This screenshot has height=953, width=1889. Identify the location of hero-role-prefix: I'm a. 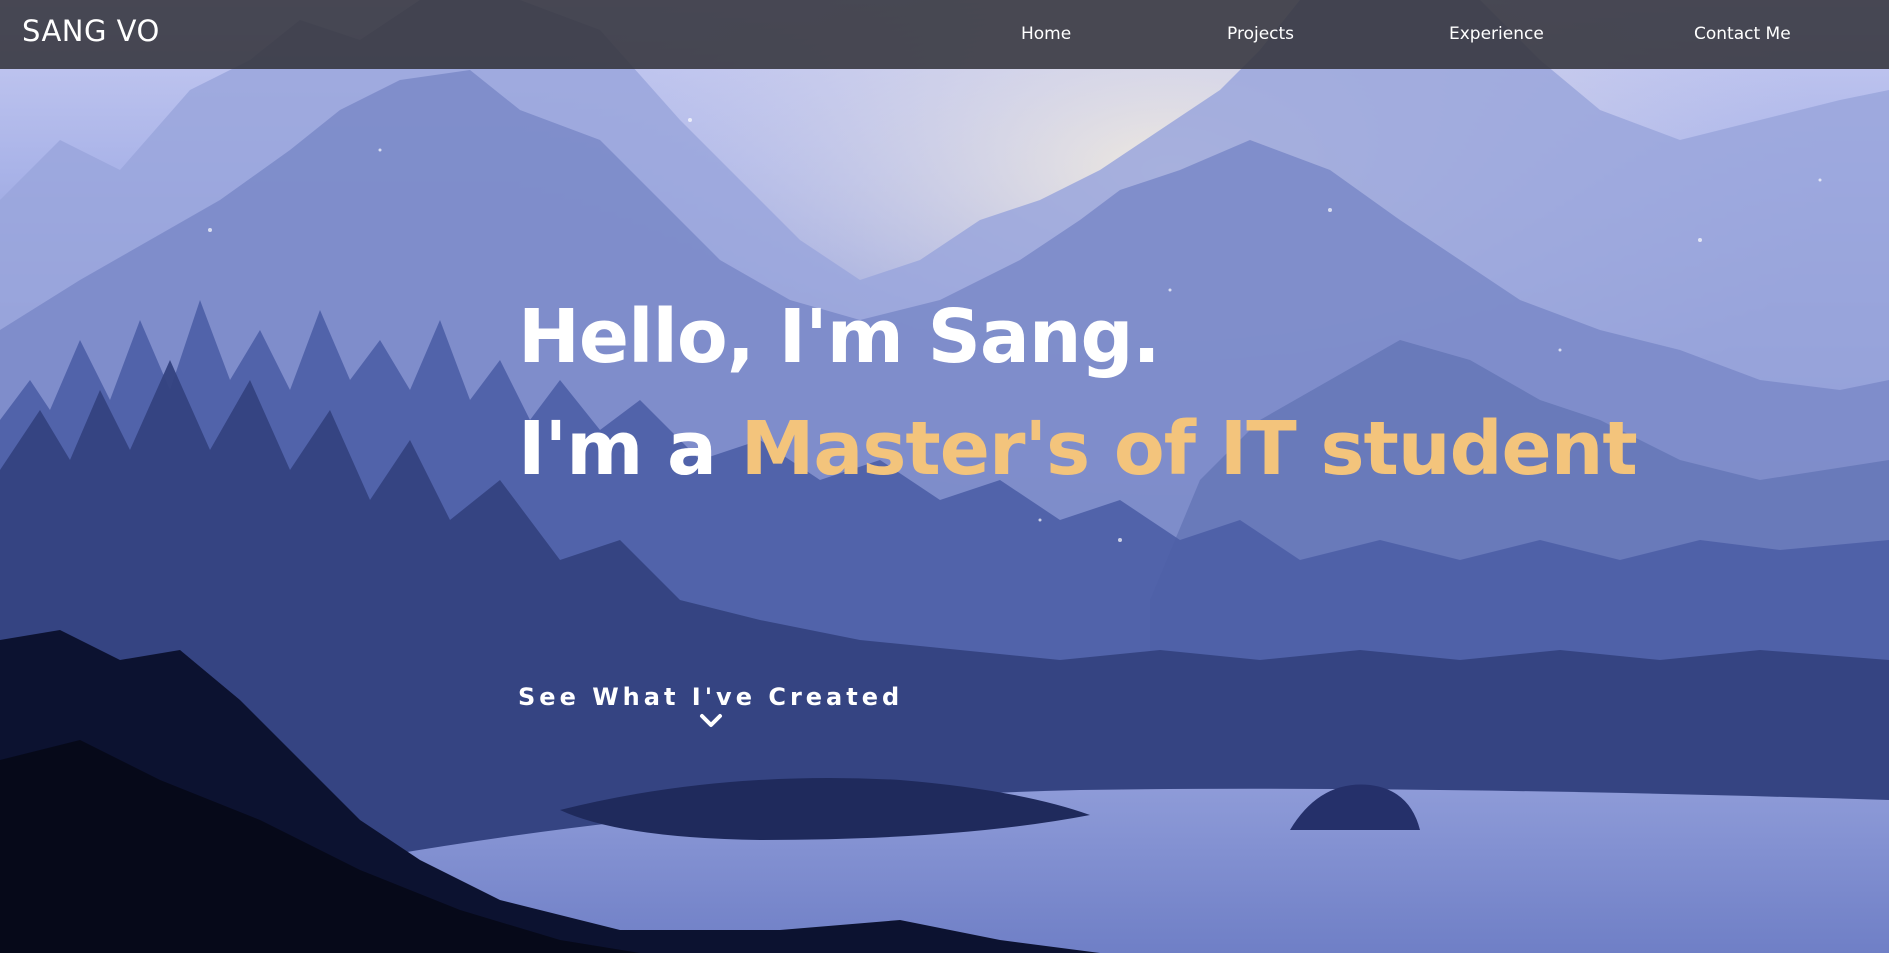
(629, 449).